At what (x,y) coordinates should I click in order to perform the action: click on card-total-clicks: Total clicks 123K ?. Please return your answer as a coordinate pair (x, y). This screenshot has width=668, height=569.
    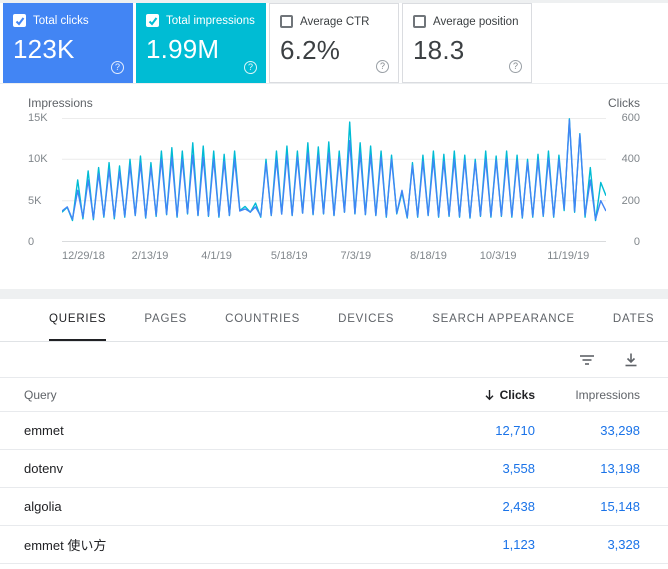
    Looking at the image, I should click on (68, 43).